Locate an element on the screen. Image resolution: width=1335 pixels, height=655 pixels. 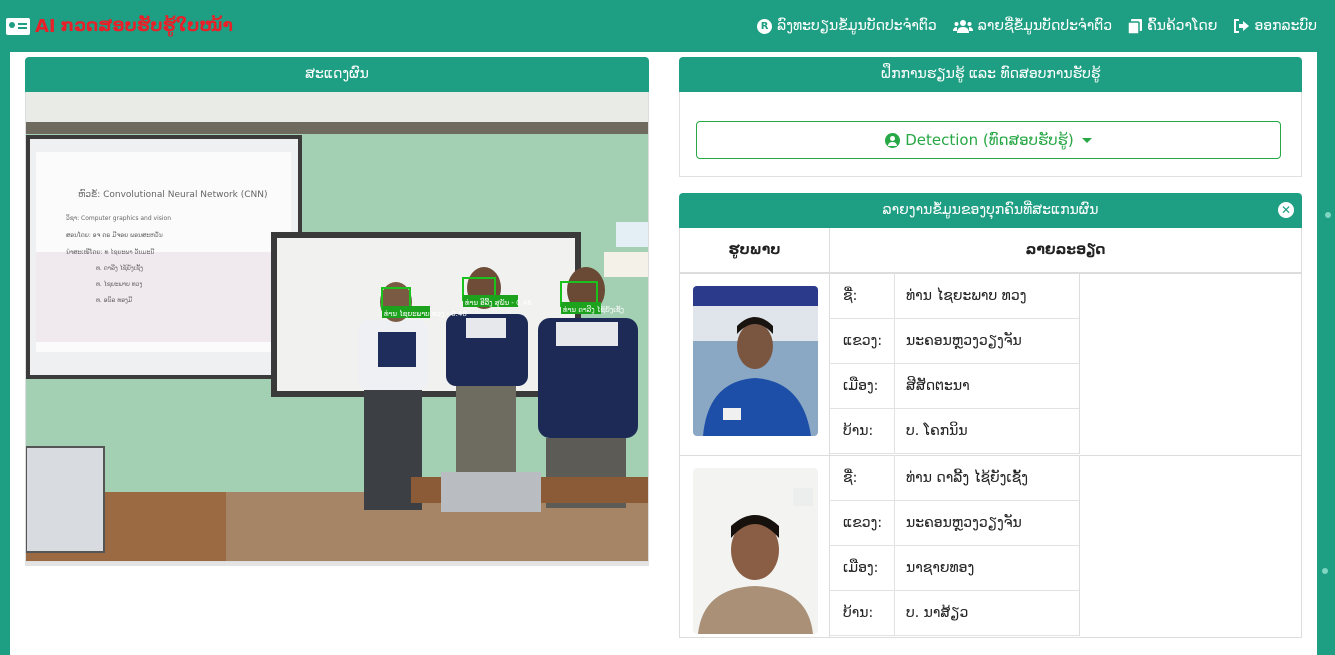
column-header-photo: ຮູບພາບ is located at coordinates (755, 250).